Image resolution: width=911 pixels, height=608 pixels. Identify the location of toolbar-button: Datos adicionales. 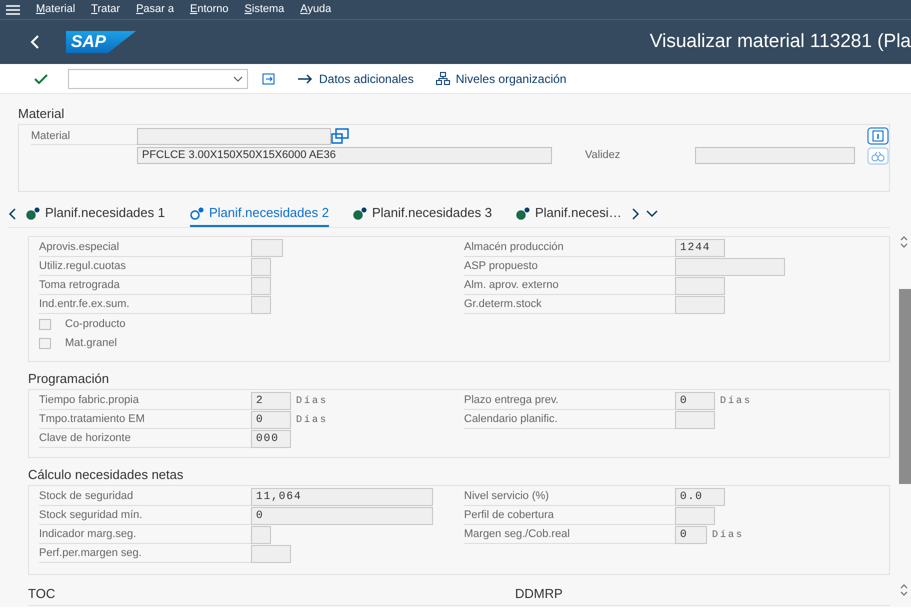
(355, 79).